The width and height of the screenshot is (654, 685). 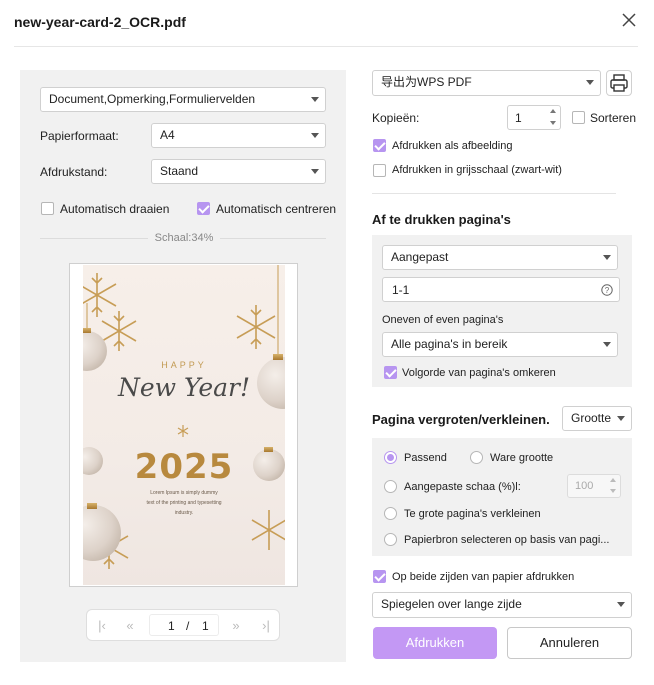 What do you see at coordinates (390, 513) in the screenshot?
I see `shrink-radio` at bounding box center [390, 513].